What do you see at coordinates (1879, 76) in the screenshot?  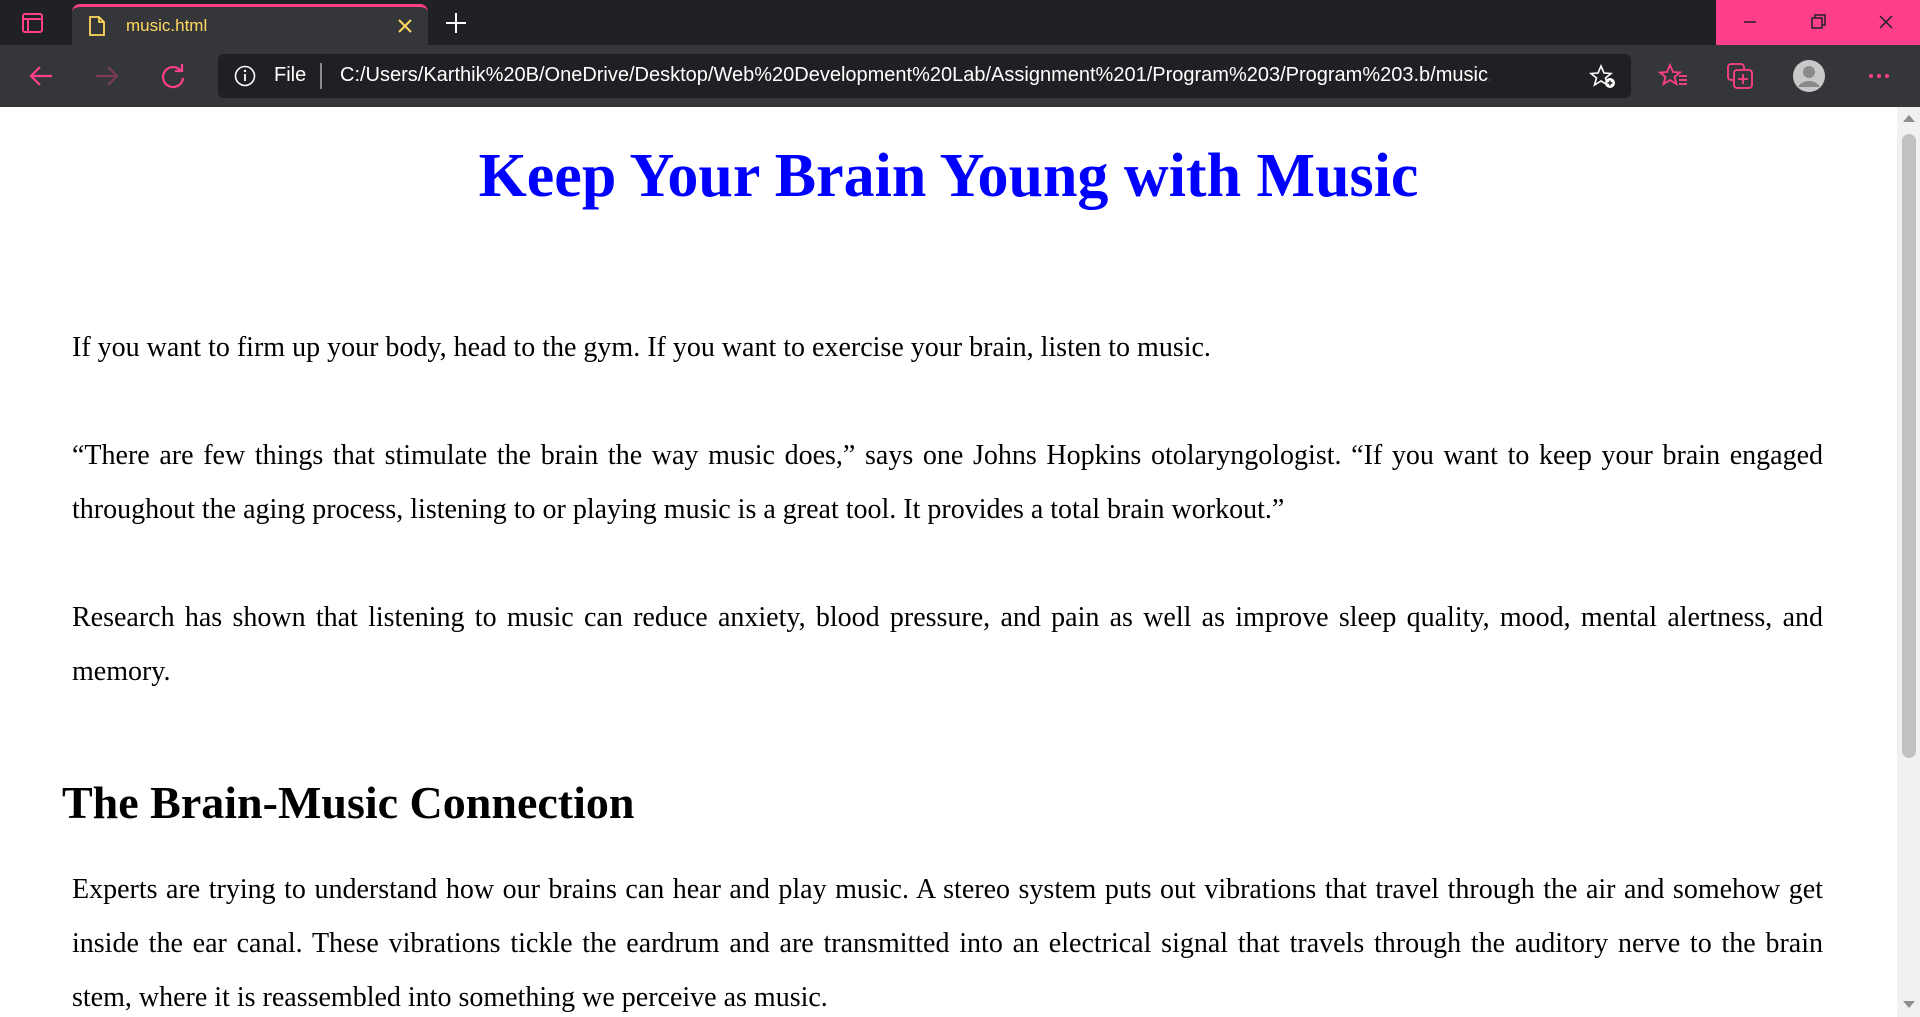 I see `more-options-icon` at bounding box center [1879, 76].